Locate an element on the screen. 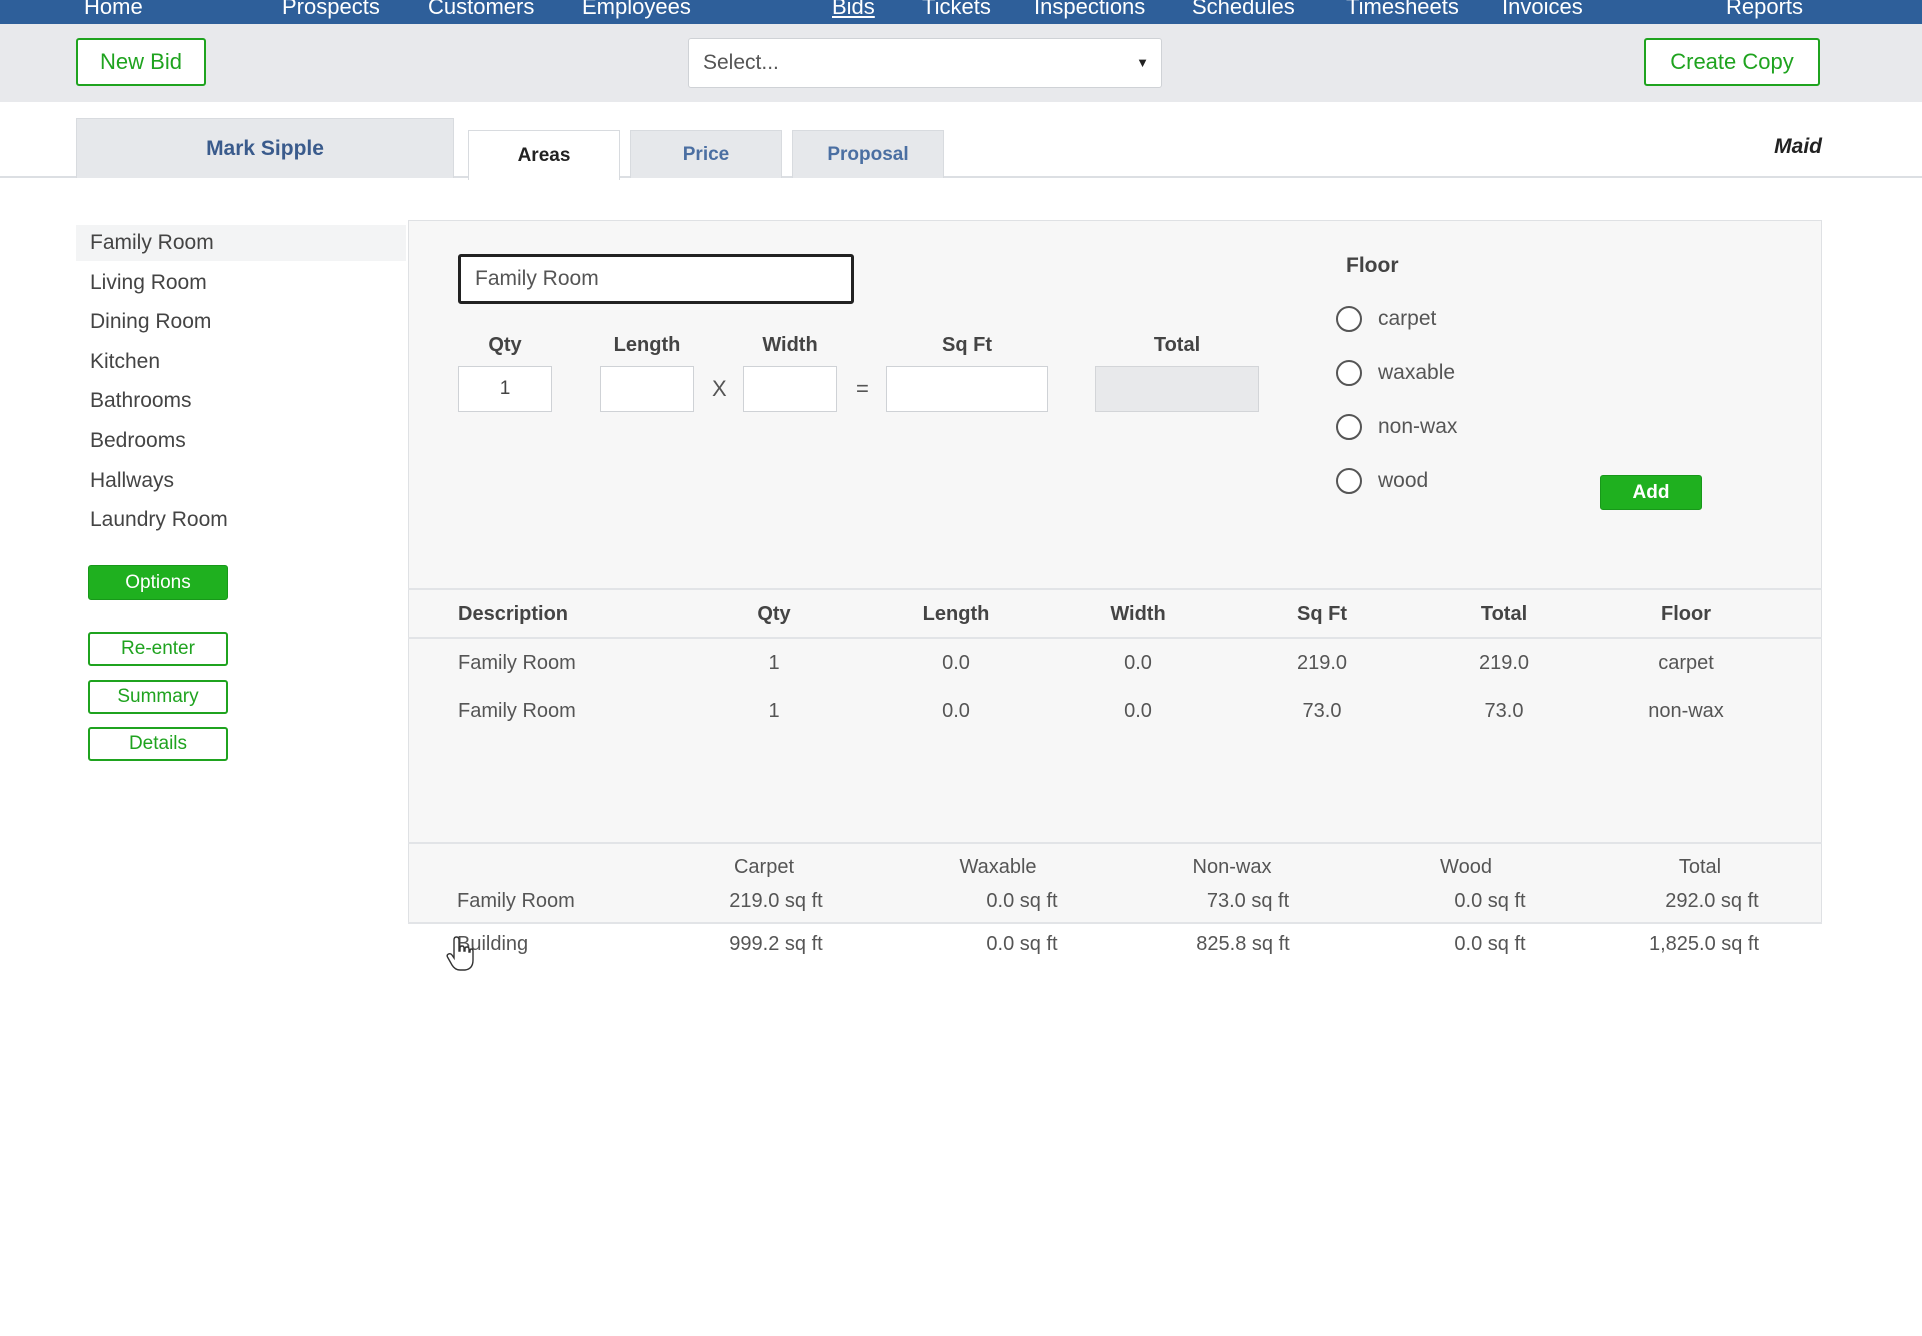  floor-option-wood: wood is located at coordinates (1382, 481).